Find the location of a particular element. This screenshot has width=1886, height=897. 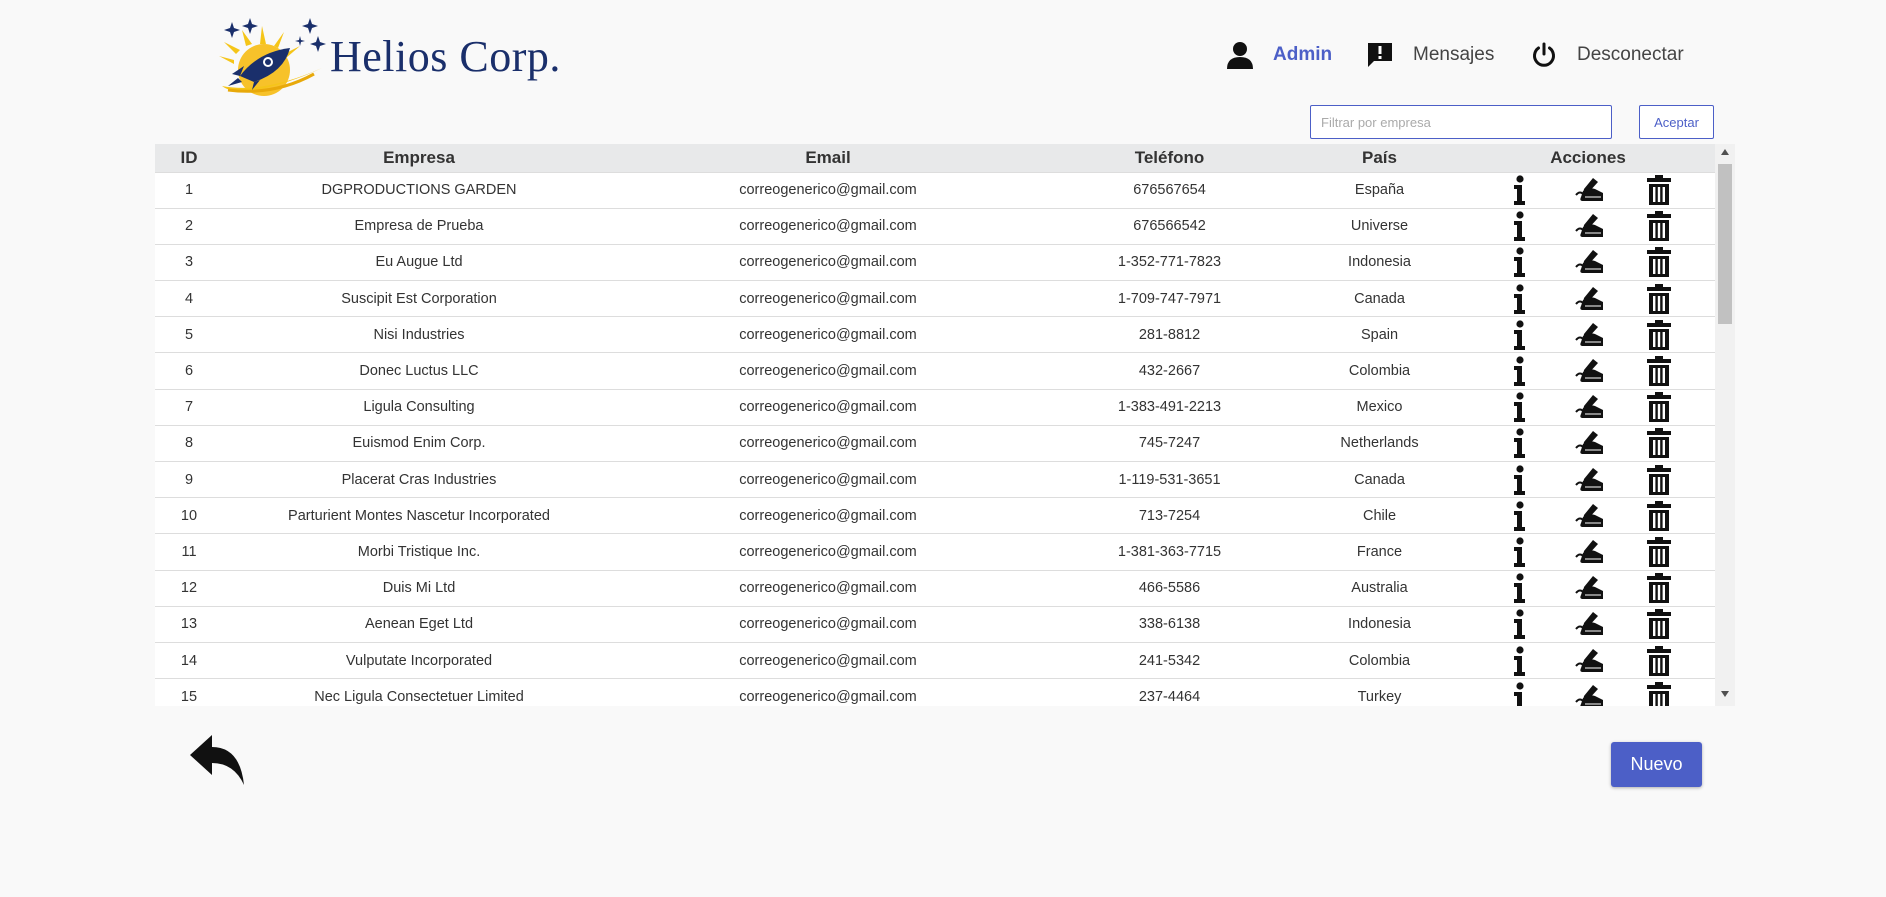

cell-empresa: Morbi Tristique Inc. is located at coordinates (419, 551).